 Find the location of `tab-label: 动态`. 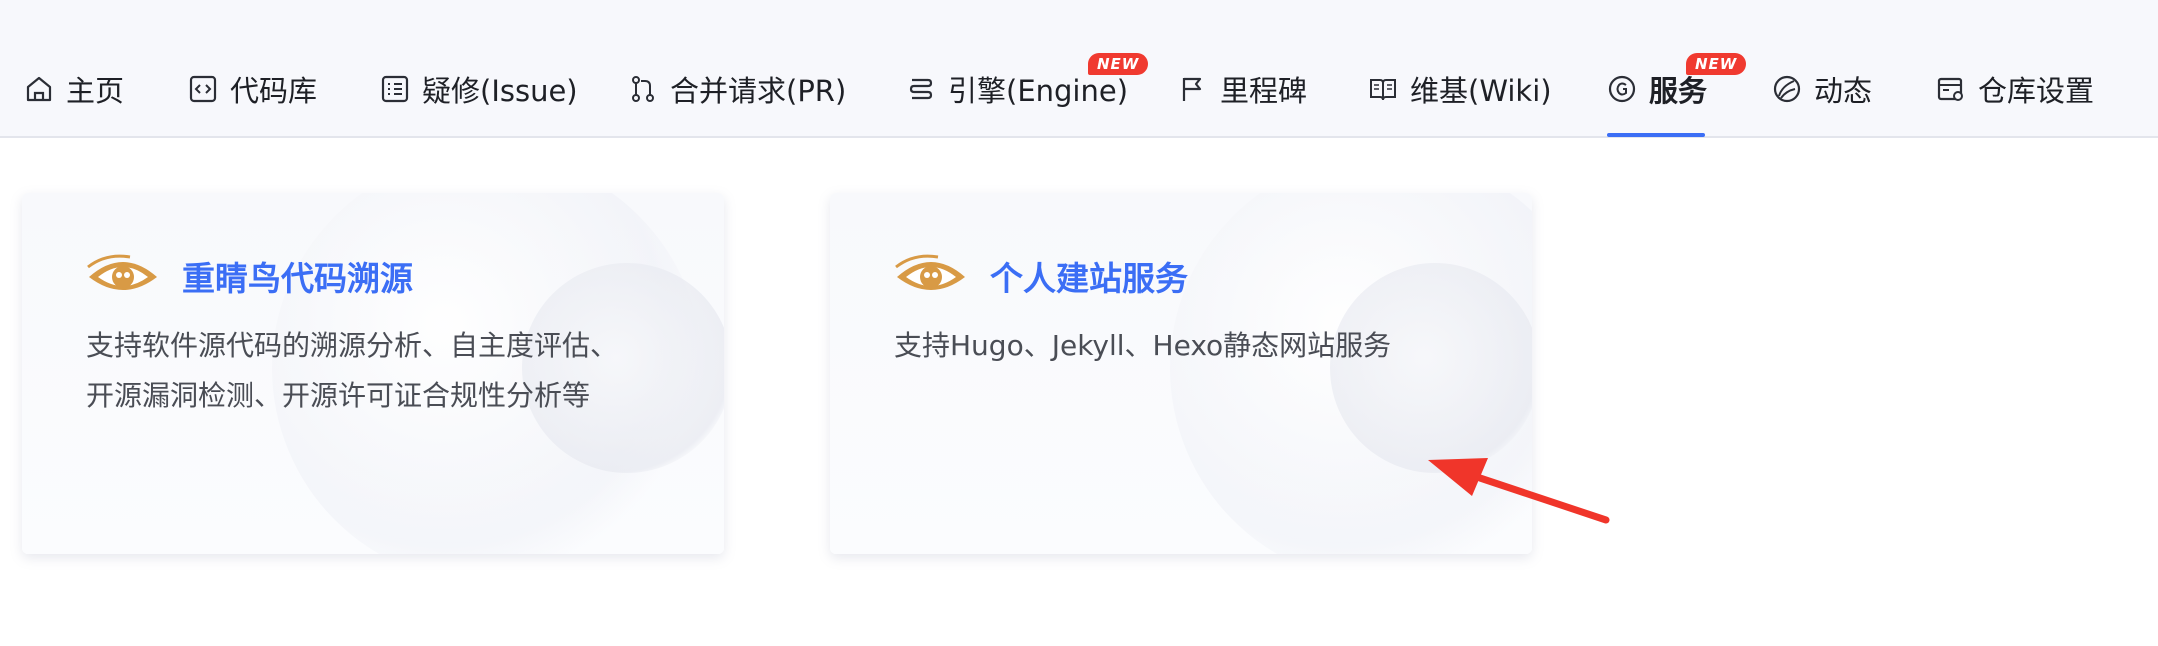

tab-label: 动态 is located at coordinates (1843, 91).